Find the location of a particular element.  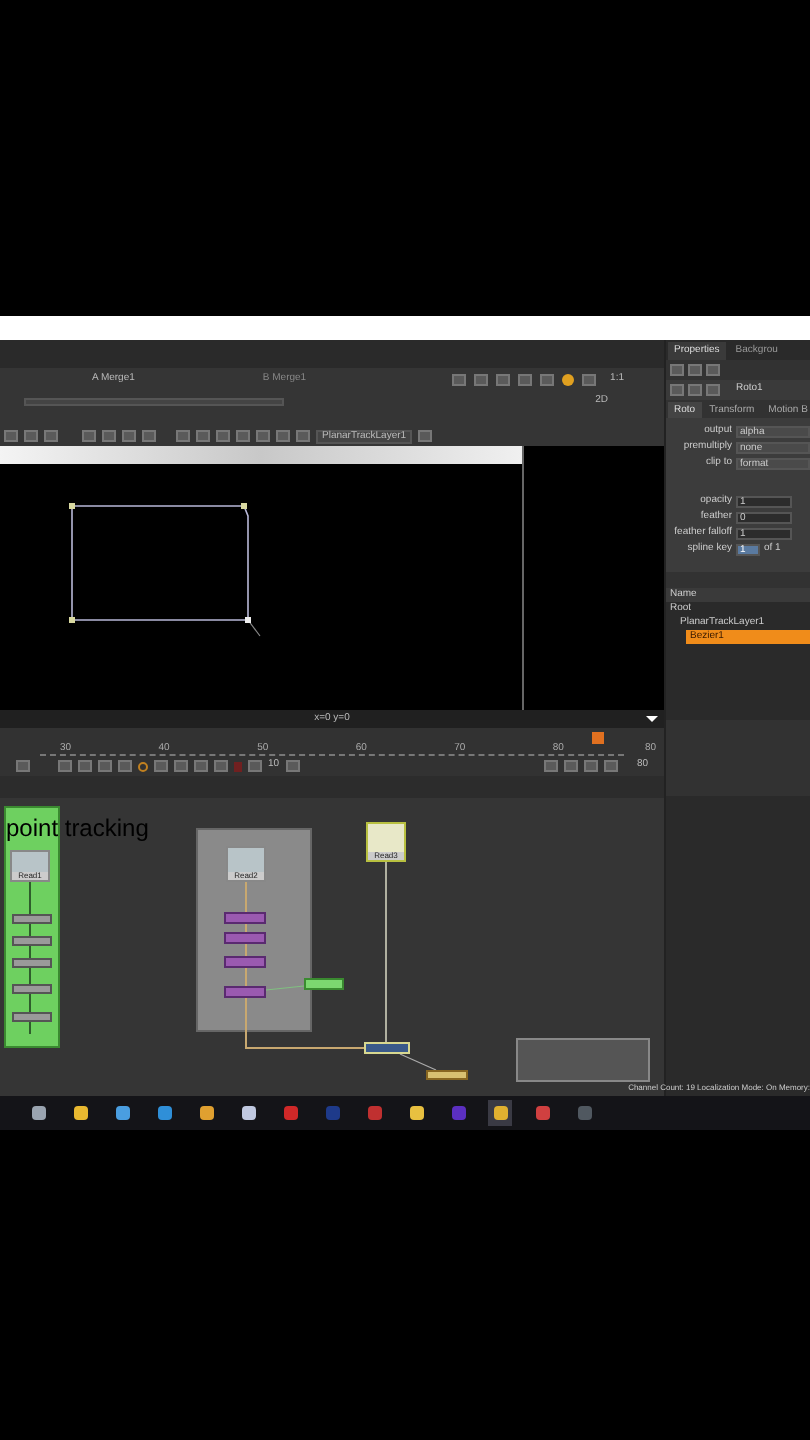

roto-node is located at coordinates (324, 984).